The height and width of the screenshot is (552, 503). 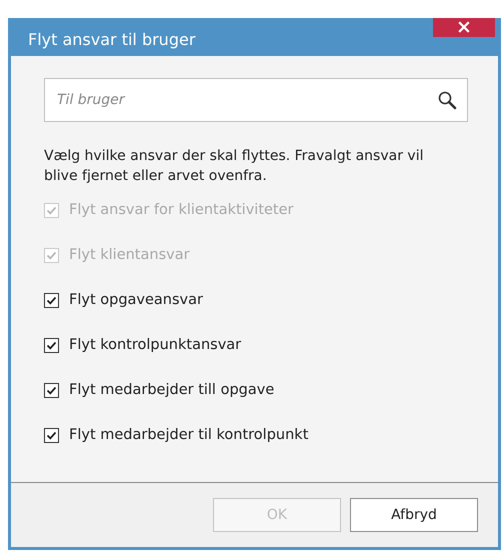 I want to click on instruction-text: Vælg hvilke ansvar der skal flyttes. Fravalgt ansvar vil blive fjernet eller arvet ovenfra., so click(x=234, y=166).